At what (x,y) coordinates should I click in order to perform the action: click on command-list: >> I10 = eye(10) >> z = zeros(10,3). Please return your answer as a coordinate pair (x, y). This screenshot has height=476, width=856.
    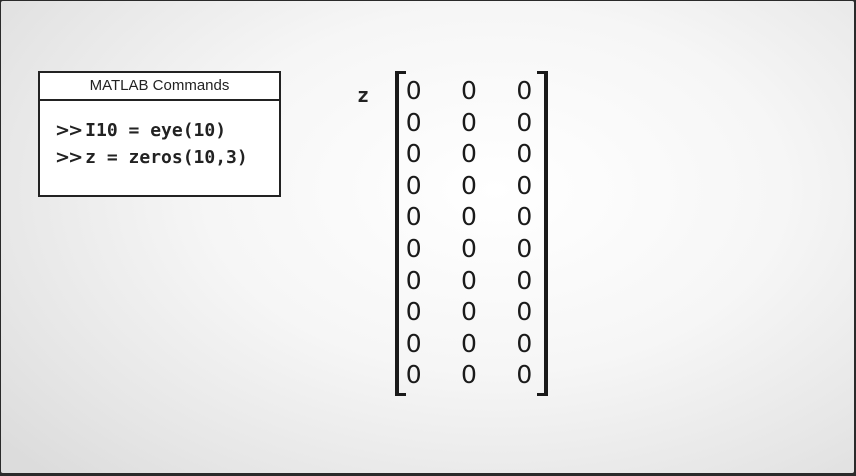
    Looking at the image, I should click on (159, 136).